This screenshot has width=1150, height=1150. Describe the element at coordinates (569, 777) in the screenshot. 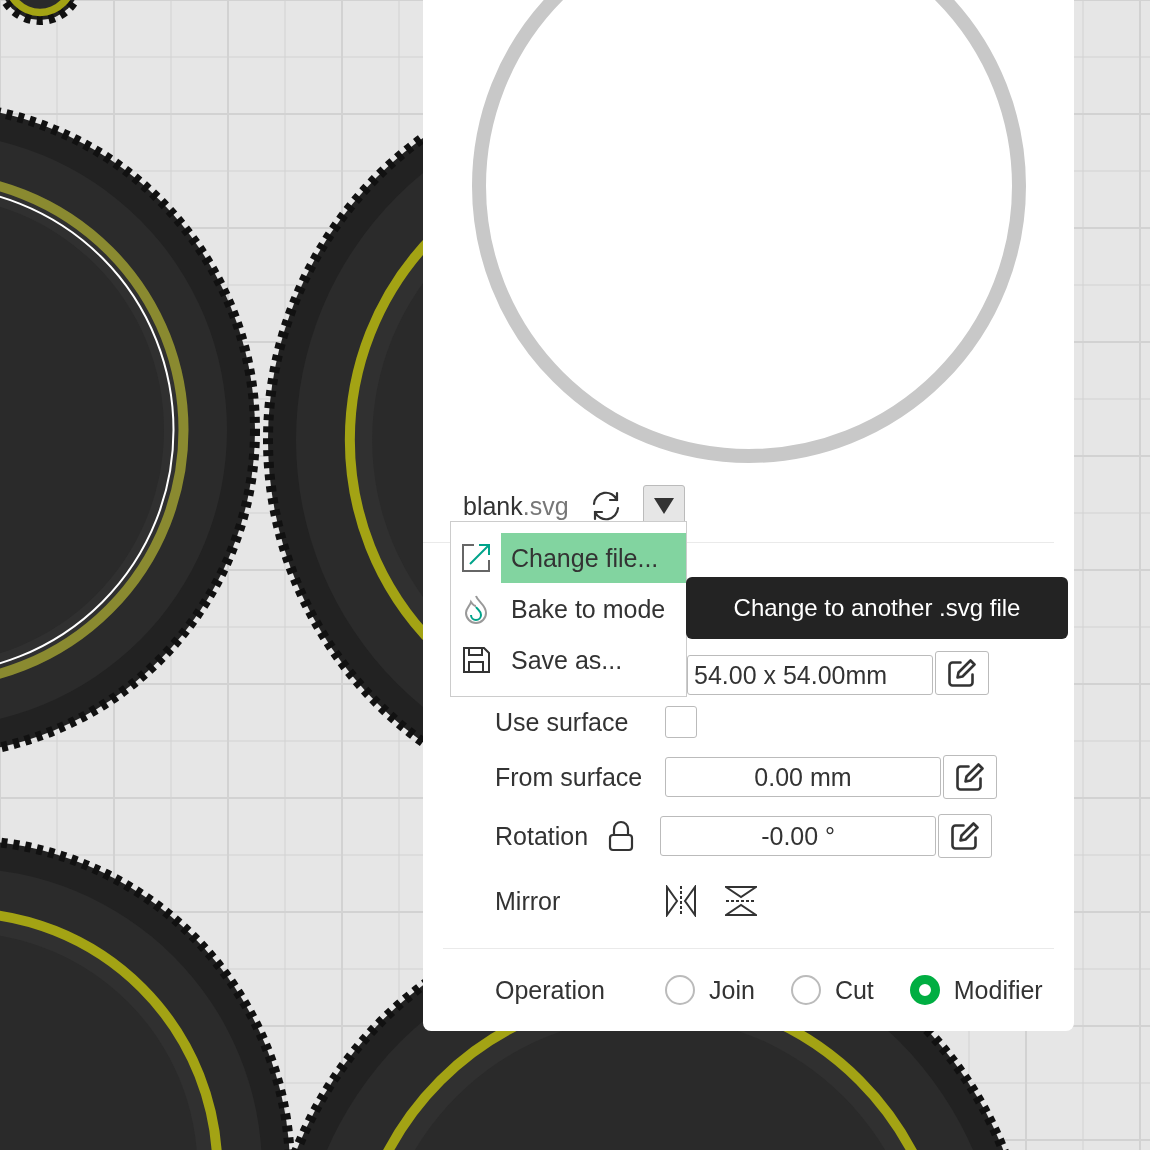

I see `from-surface-label: From surface` at that location.